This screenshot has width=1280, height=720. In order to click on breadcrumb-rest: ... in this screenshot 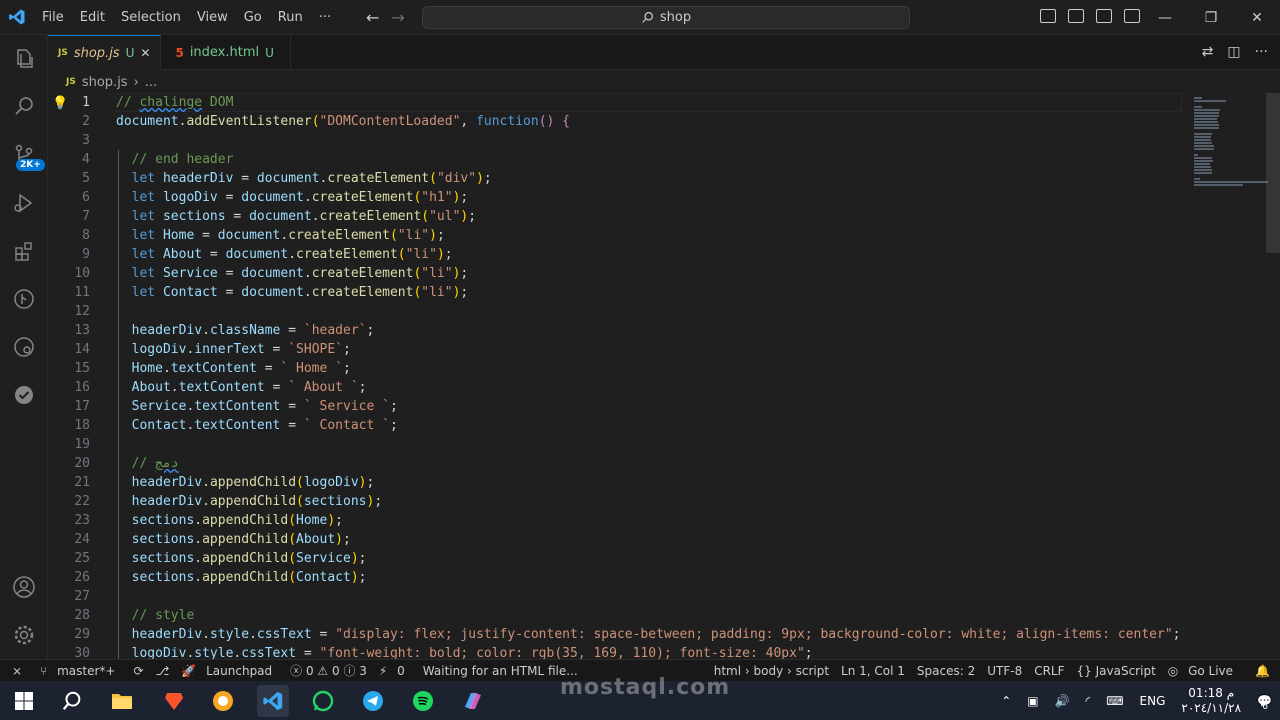, I will do `click(151, 82)`.